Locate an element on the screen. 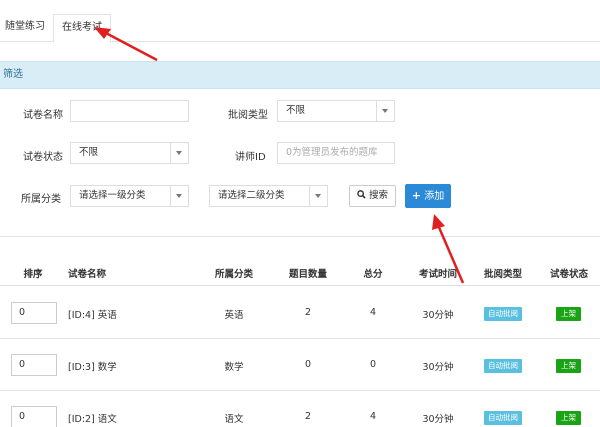 The image size is (600, 427). category-level1-select: 请选择一级分类 is located at coordinates (129, 196).